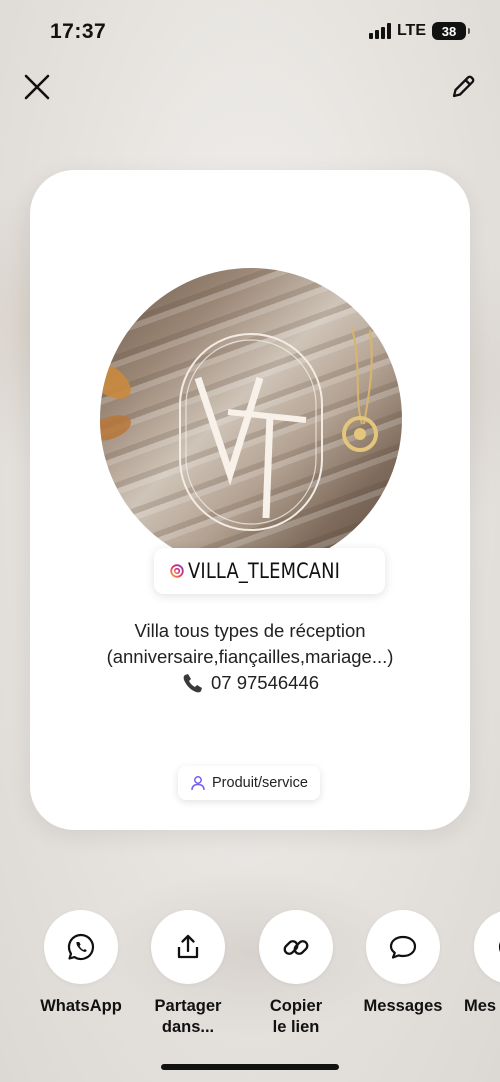  What do you see at coordinates (78, 31) in the screenshot?
I see `status-time: 17:37` at bounding box center [78, 31].